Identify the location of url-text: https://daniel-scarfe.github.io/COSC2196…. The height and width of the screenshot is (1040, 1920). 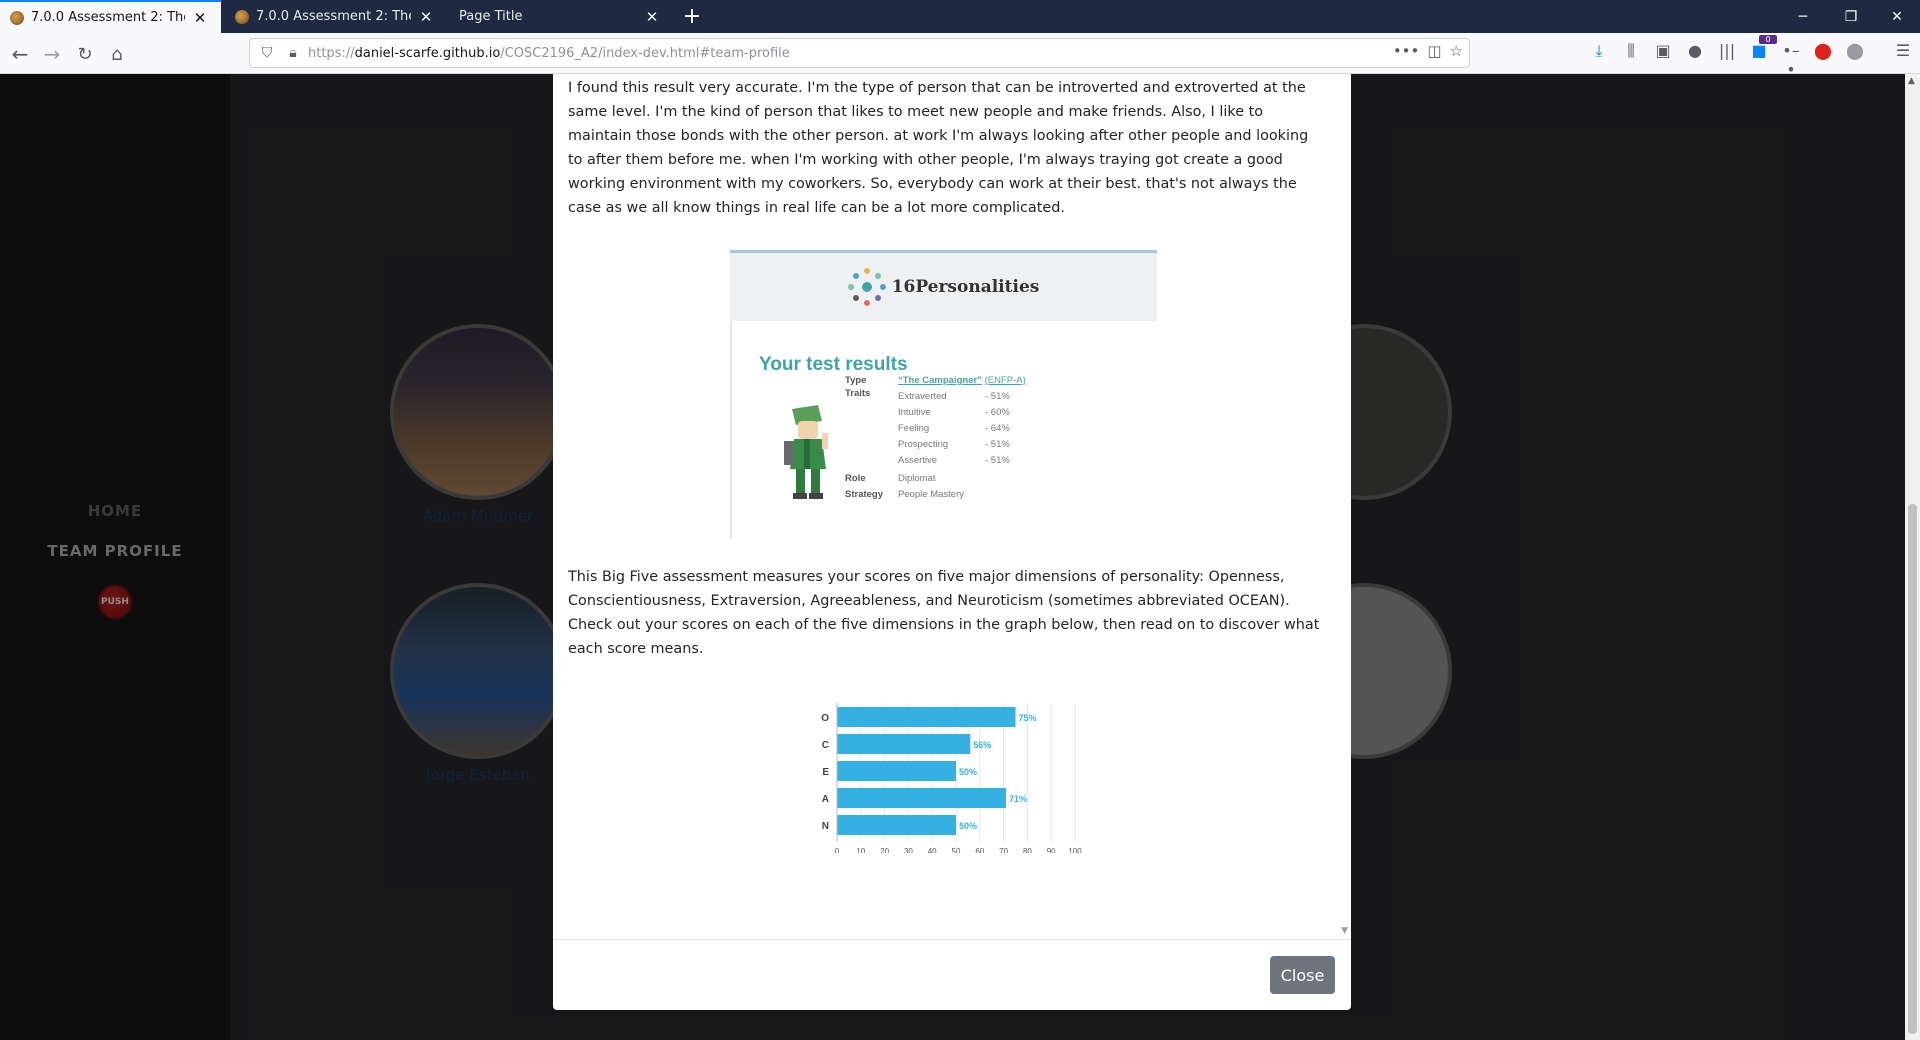
(549, 53).